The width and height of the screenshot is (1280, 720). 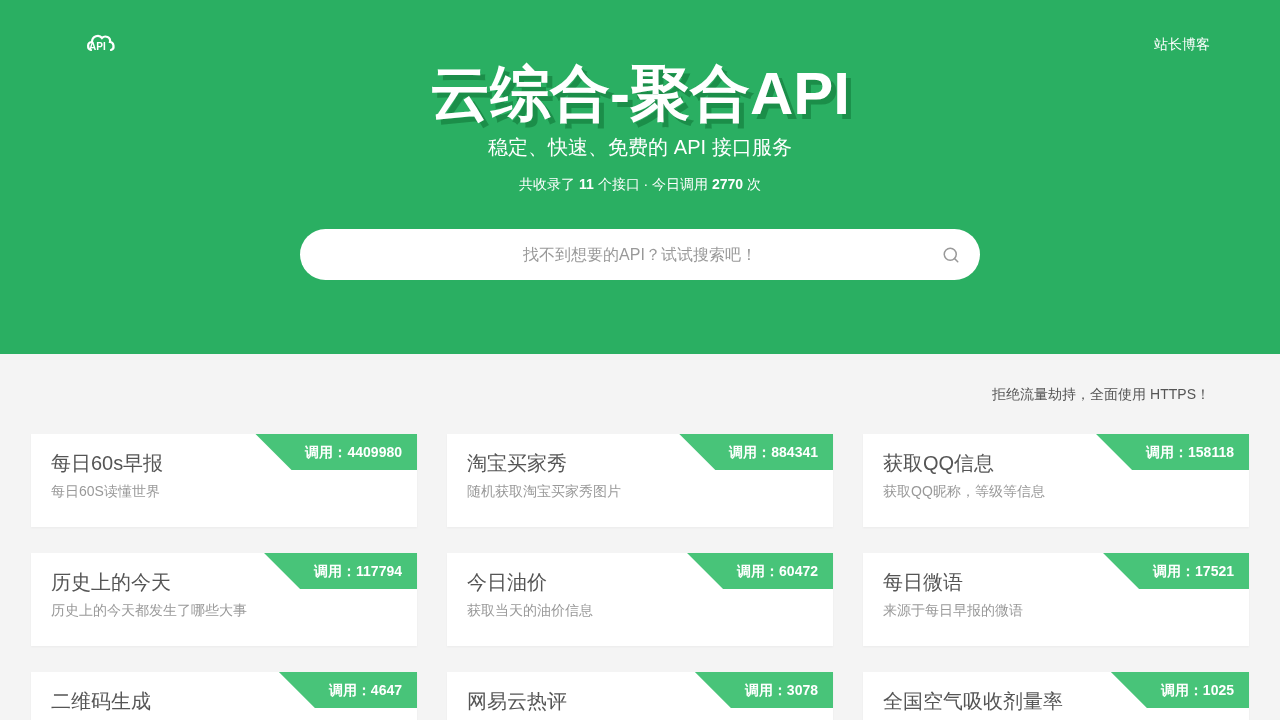 I want to click on https-notice: 拒绝流量劫持，全面使用 HTTPS！, so click(x=1101, y=394).